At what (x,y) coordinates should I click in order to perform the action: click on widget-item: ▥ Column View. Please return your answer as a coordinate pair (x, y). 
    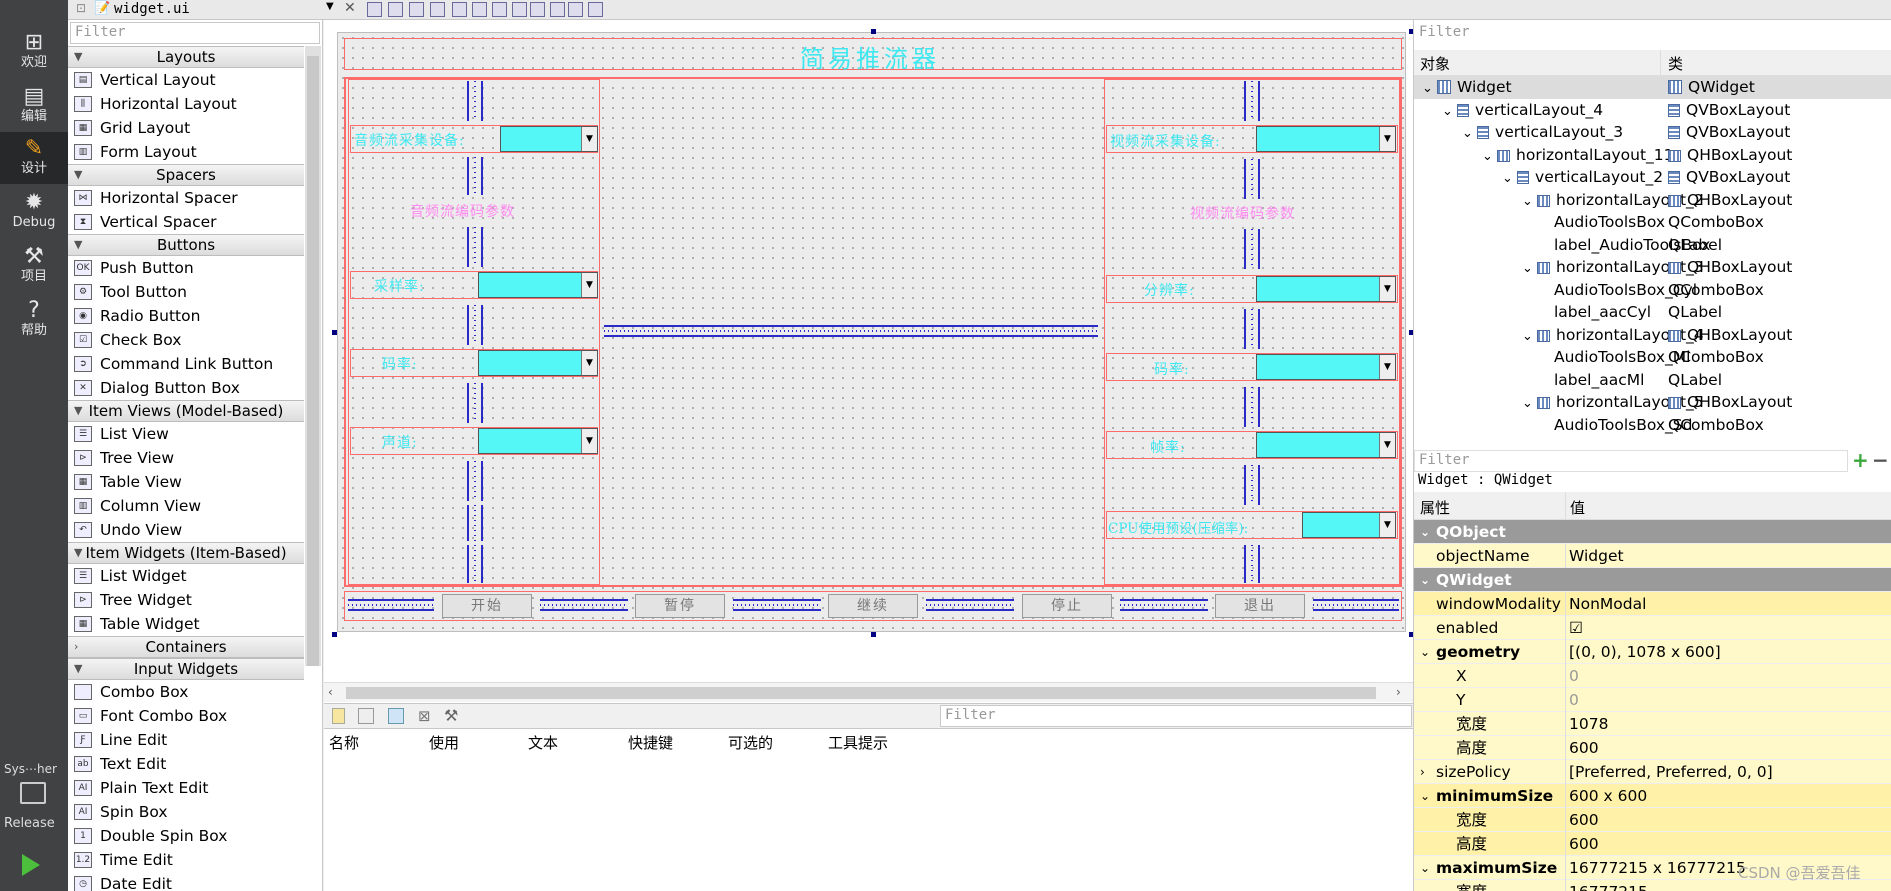
    Looking at the image, I should click on (186, 506).